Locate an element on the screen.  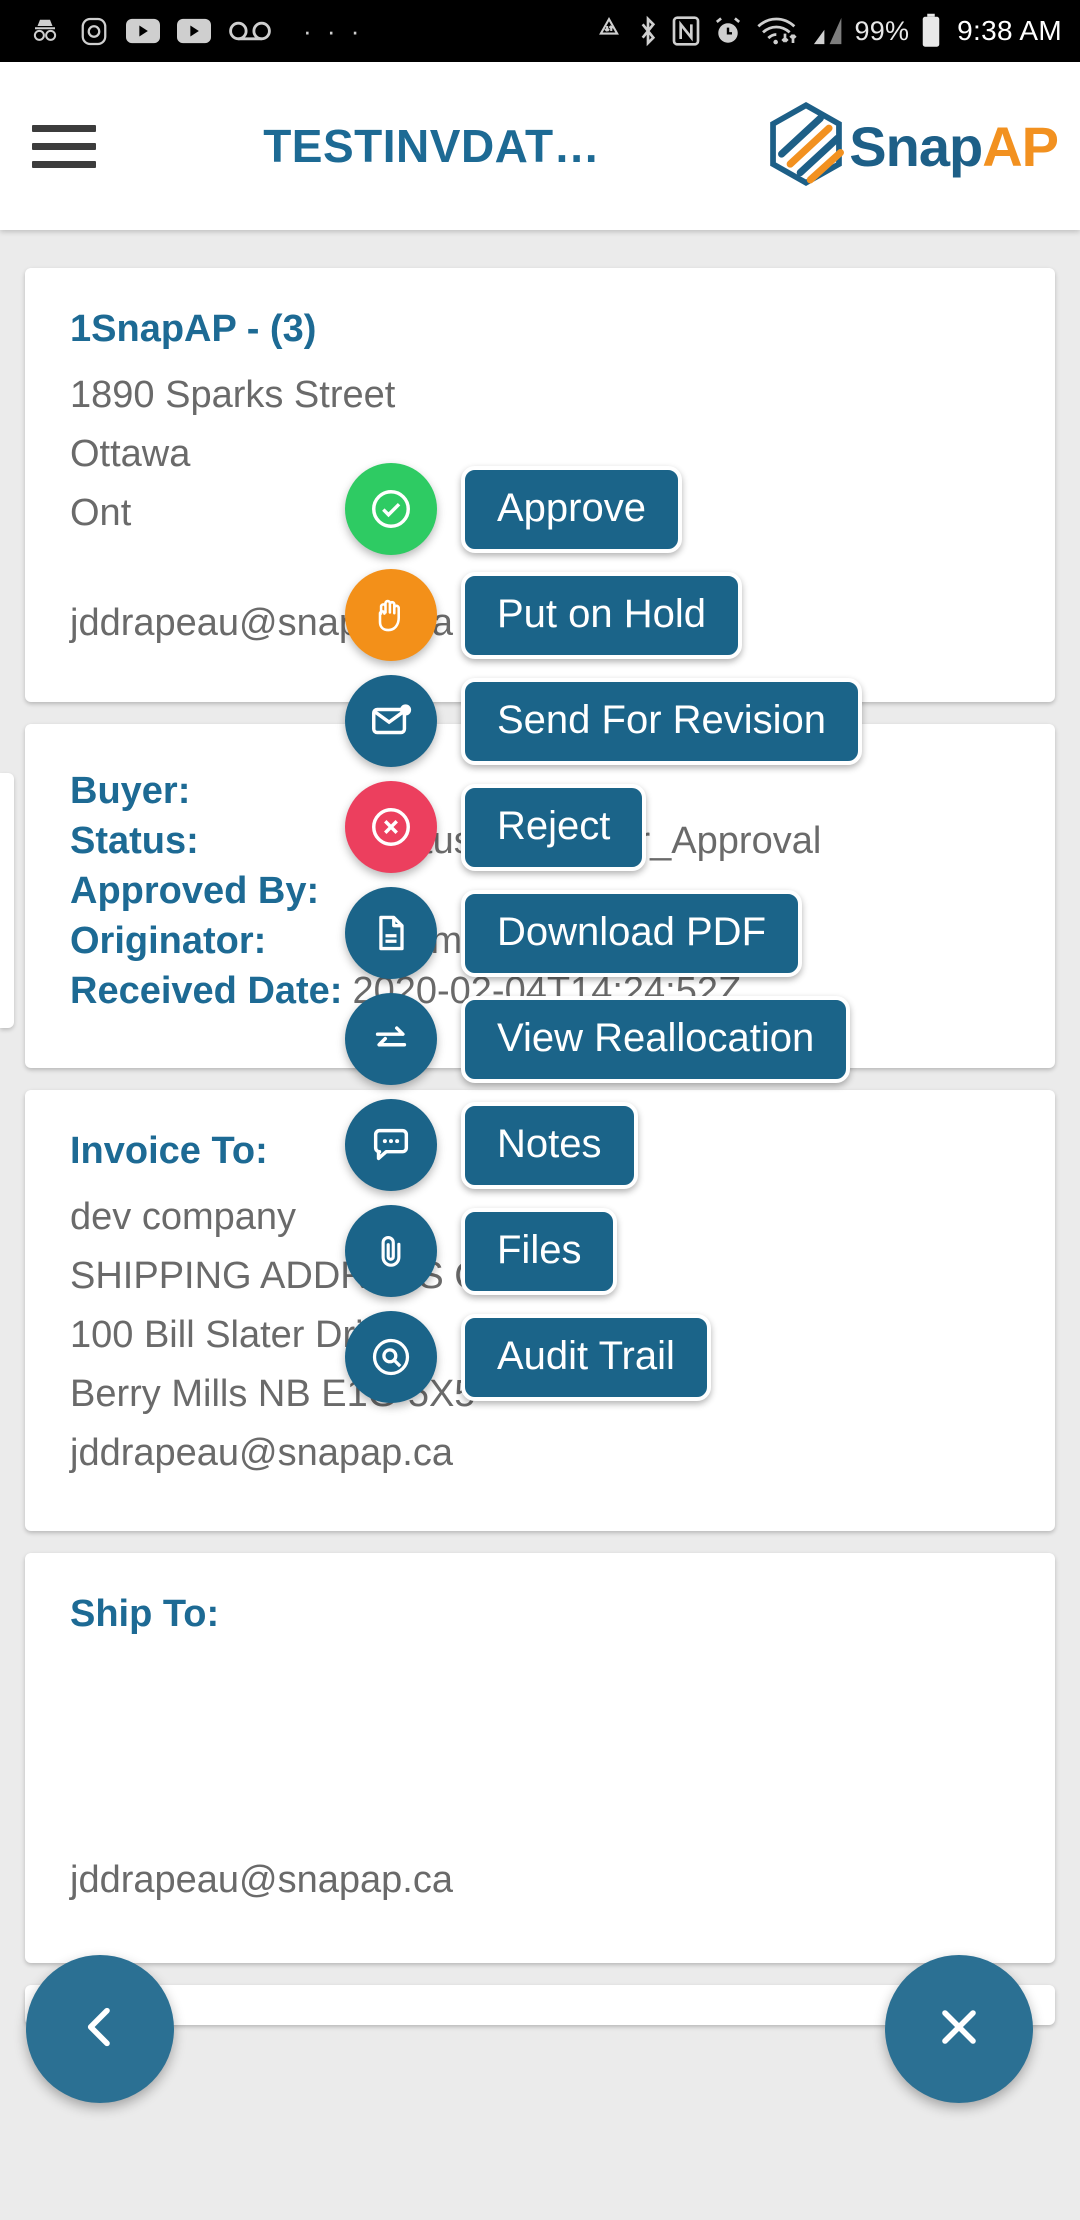
vendor-address-line: 1890 Sparks Street is located at coordinates (233, 395).